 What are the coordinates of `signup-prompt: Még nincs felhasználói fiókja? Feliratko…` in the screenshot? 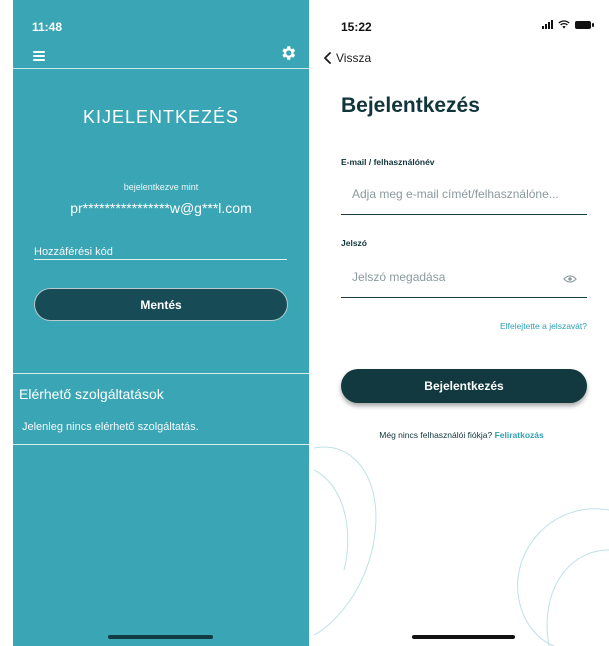 It's located at (461, 435).